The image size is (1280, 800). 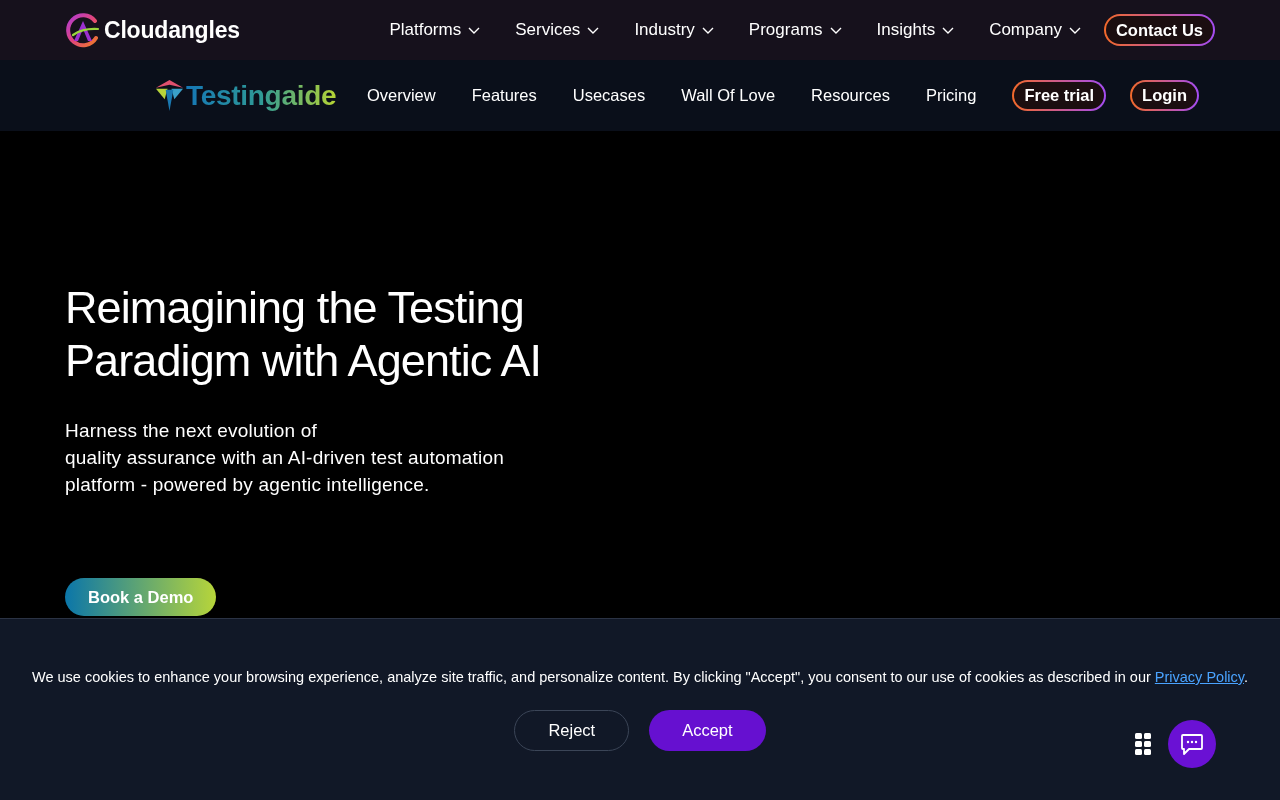 I want to click on grid-icon, so click(x=1143, y=744).